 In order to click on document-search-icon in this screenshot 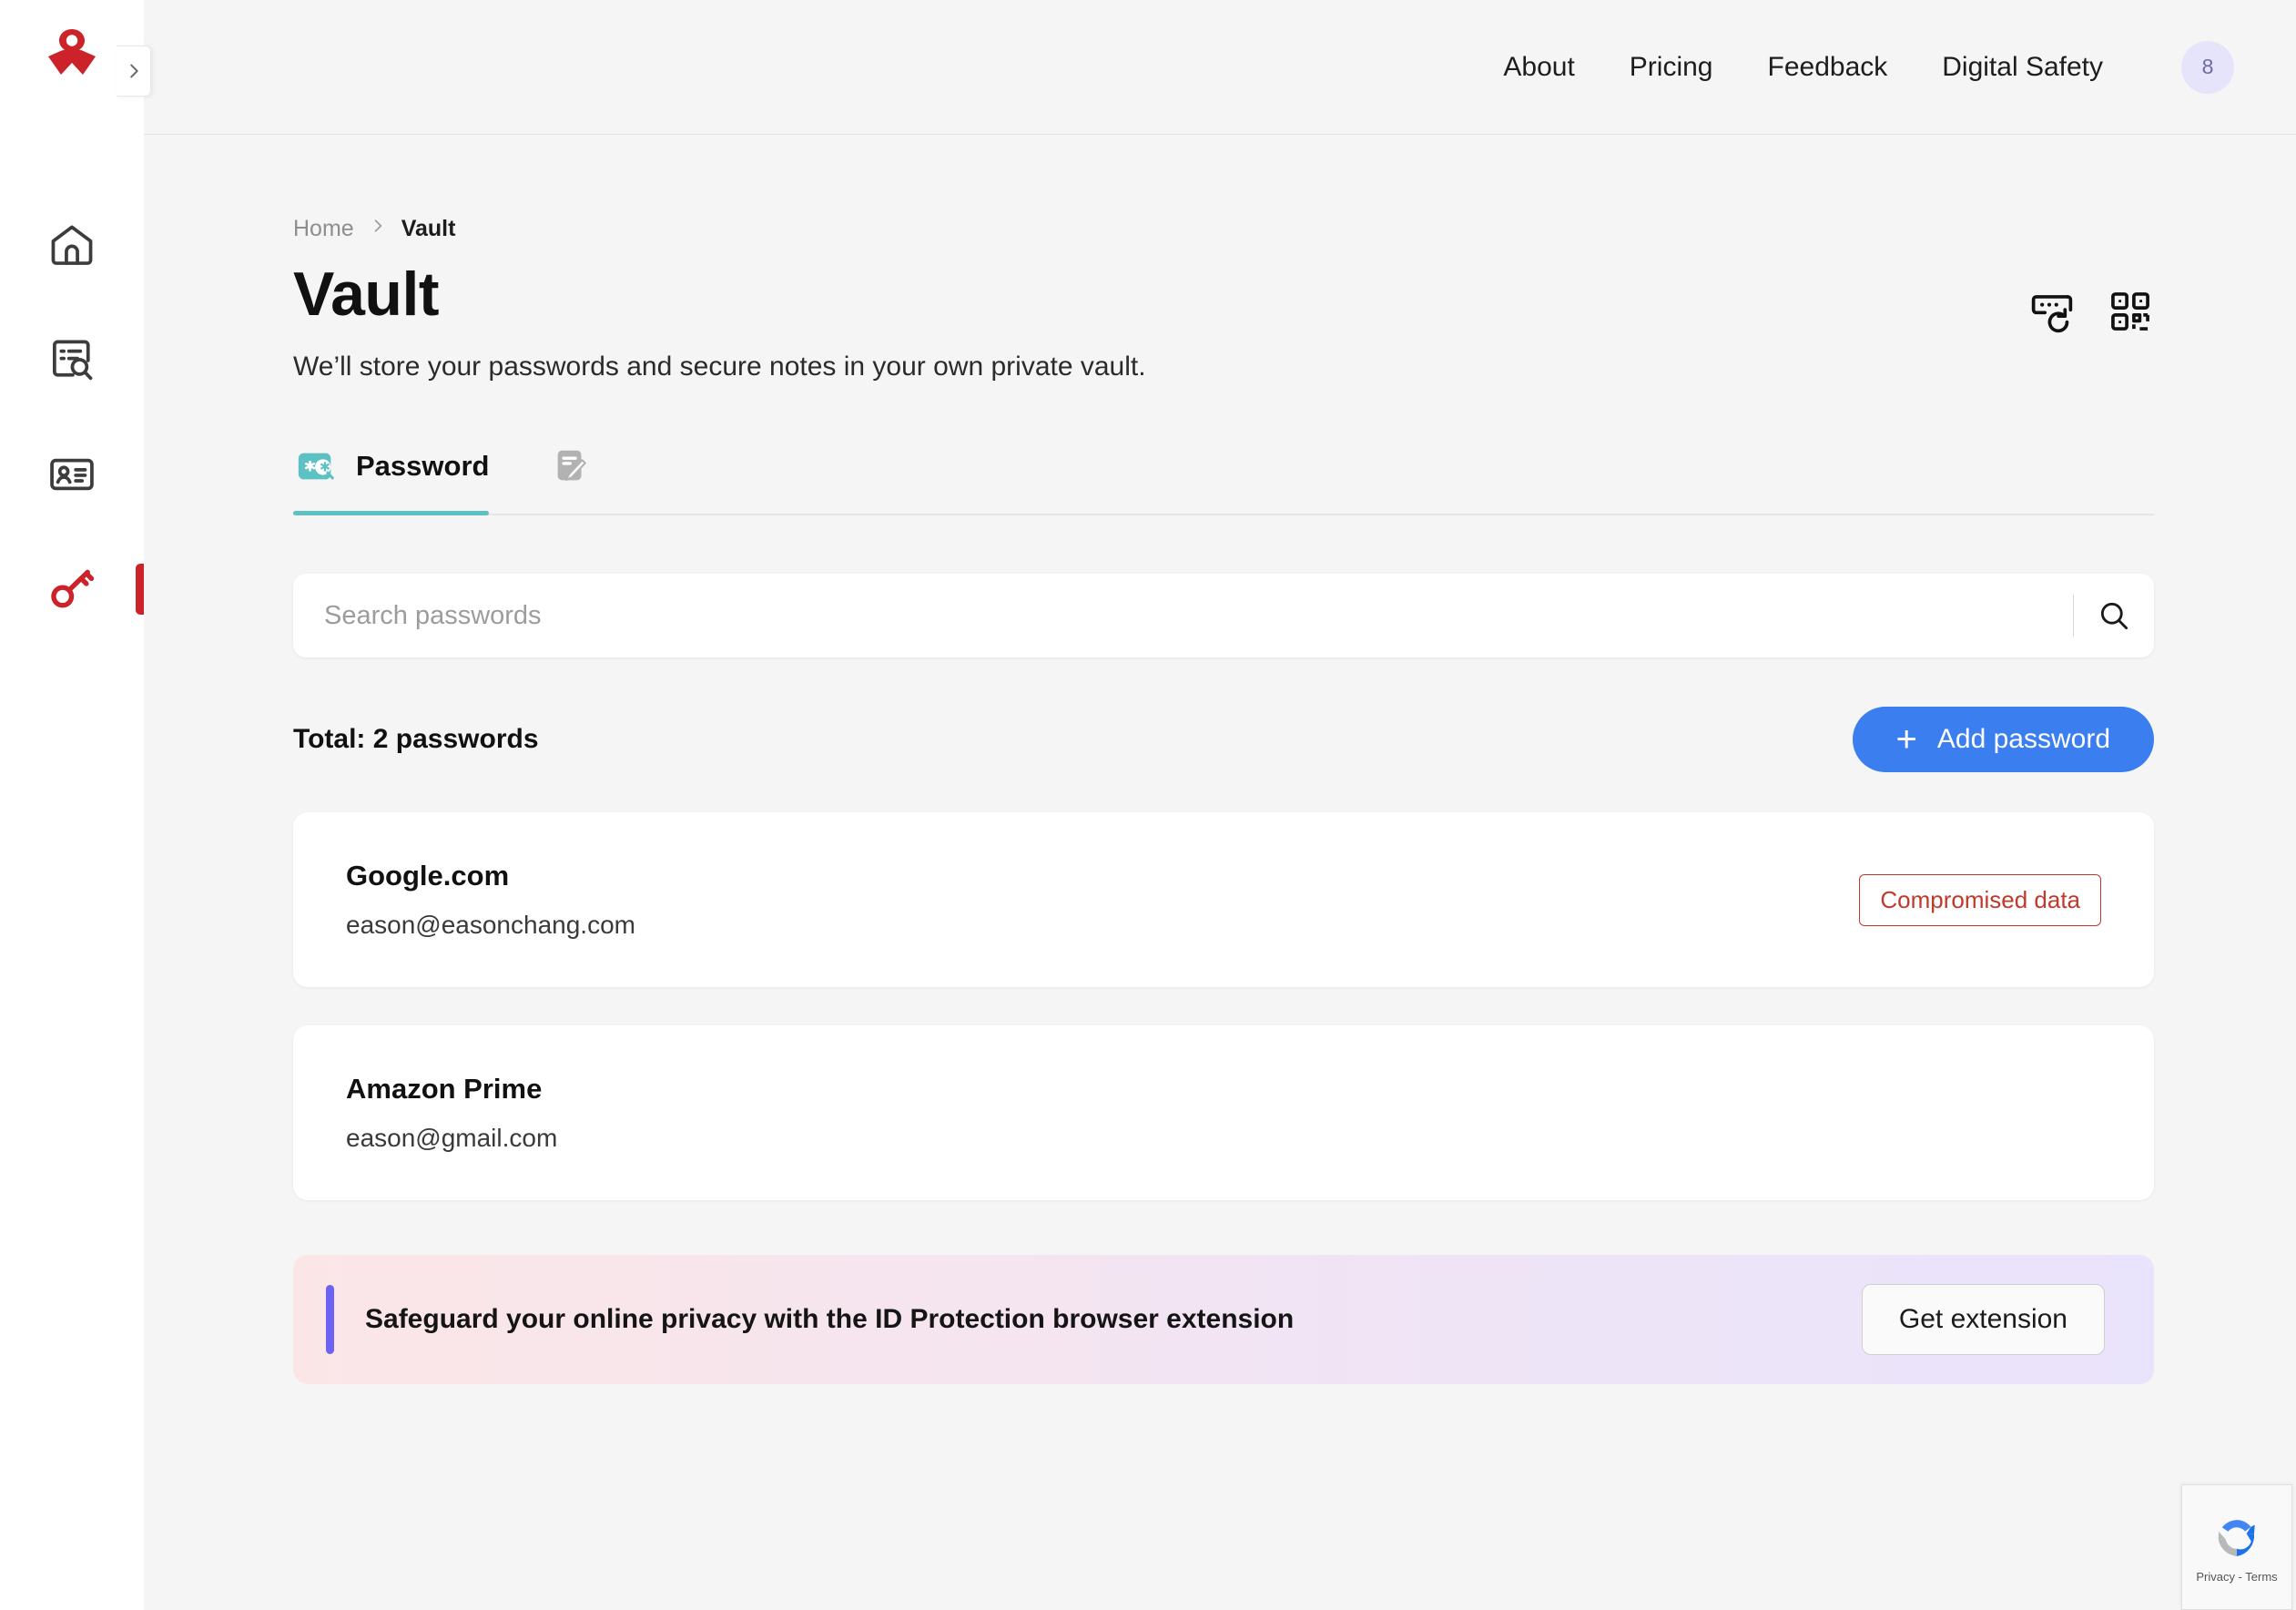, I will do `click(73, 360)`.